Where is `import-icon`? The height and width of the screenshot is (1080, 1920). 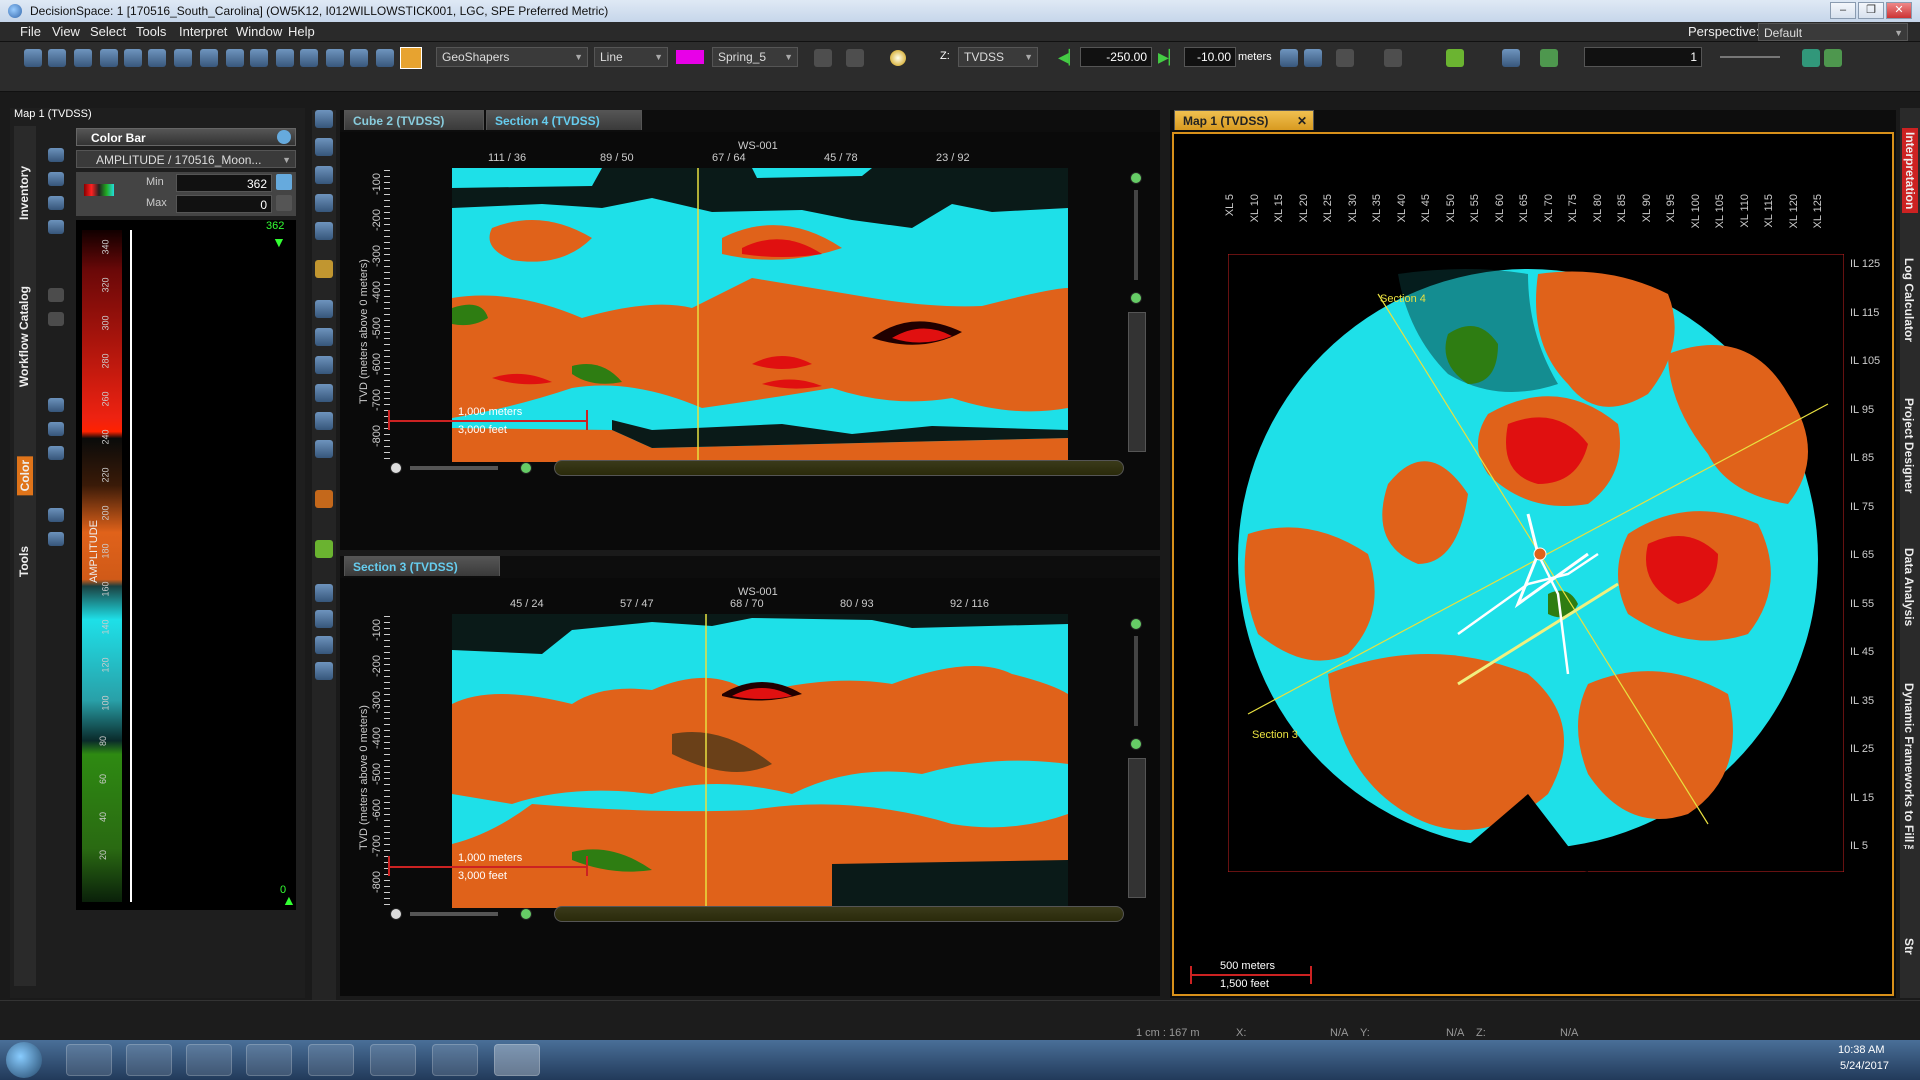
import-icon is located at coordinates (56, 515).